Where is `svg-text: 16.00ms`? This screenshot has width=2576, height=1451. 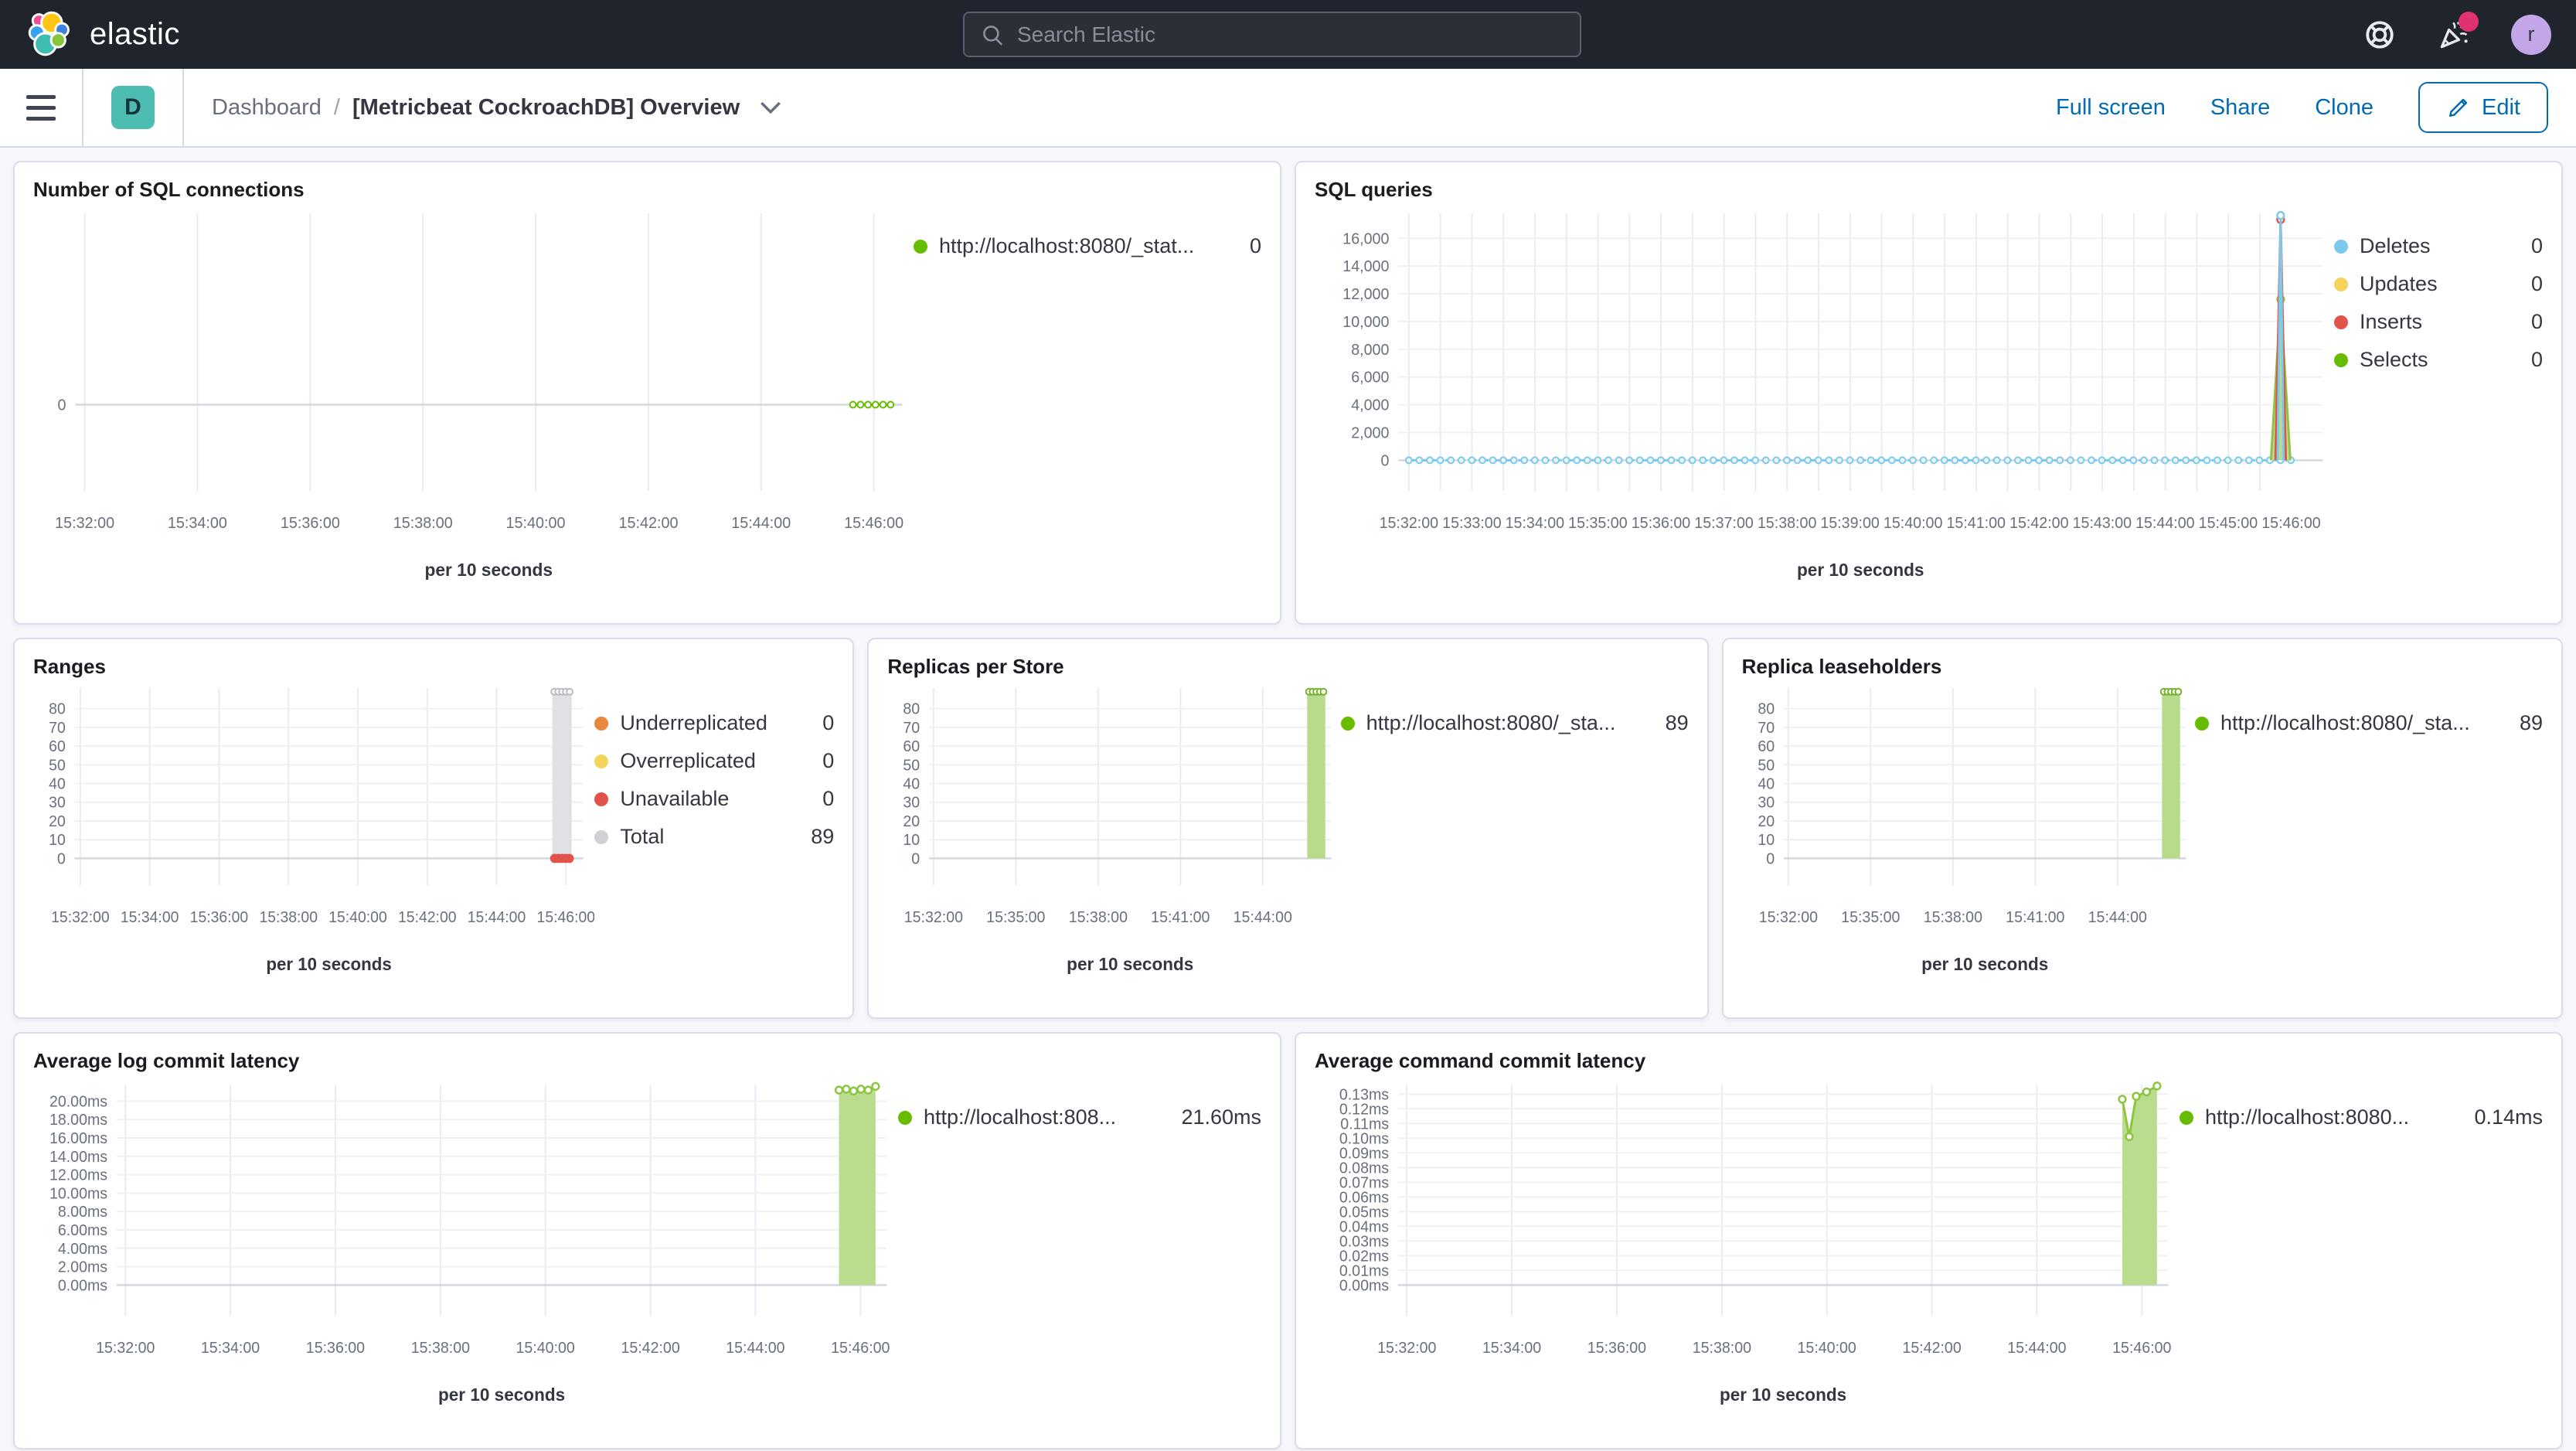 svg-text: 16.00ms is located at coordinates (78, 1138).